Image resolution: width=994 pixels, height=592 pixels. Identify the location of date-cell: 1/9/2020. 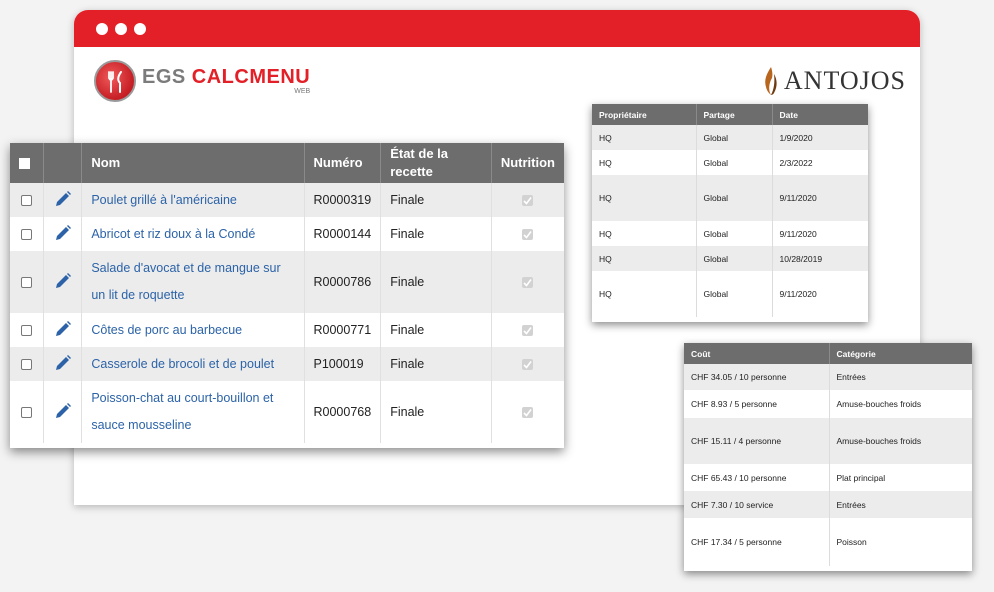
(820, 137).